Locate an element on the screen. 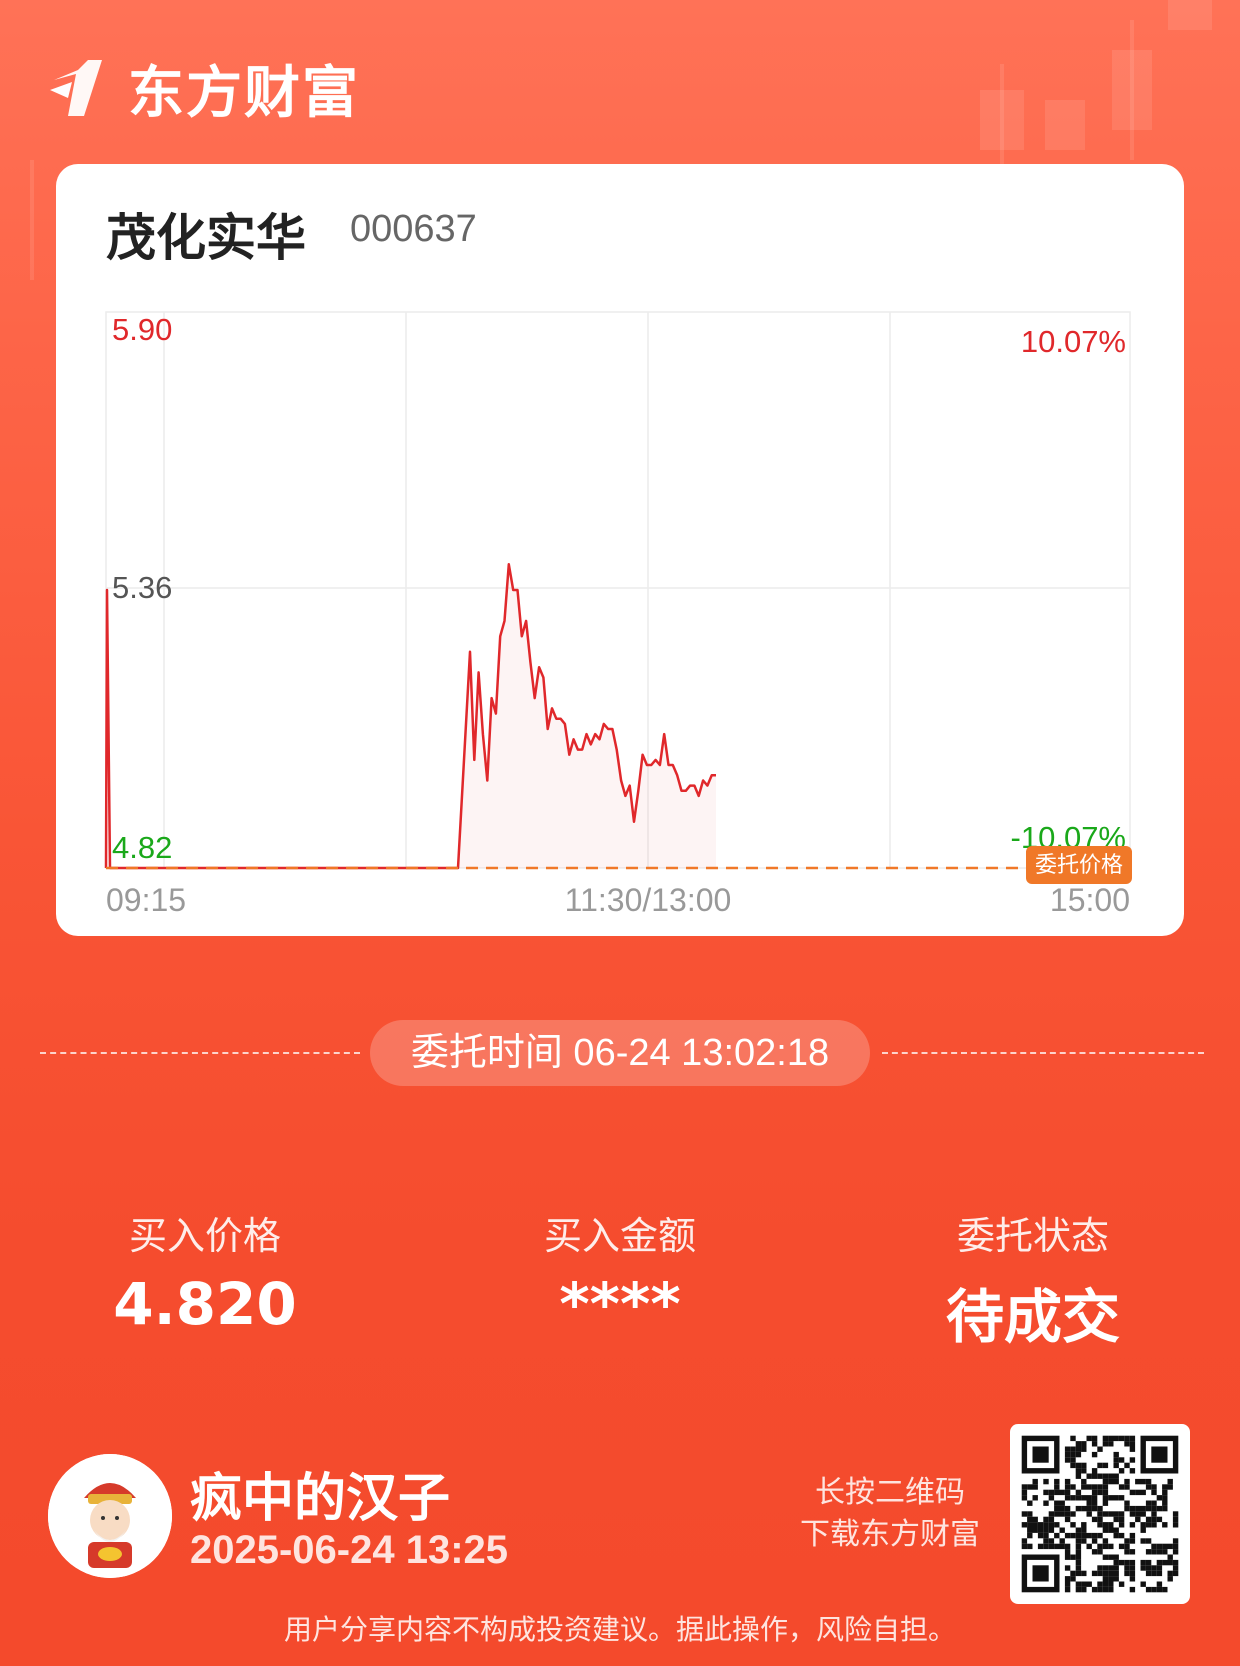  brand-logo: 东方财富 is located at coordinates (204, 88).